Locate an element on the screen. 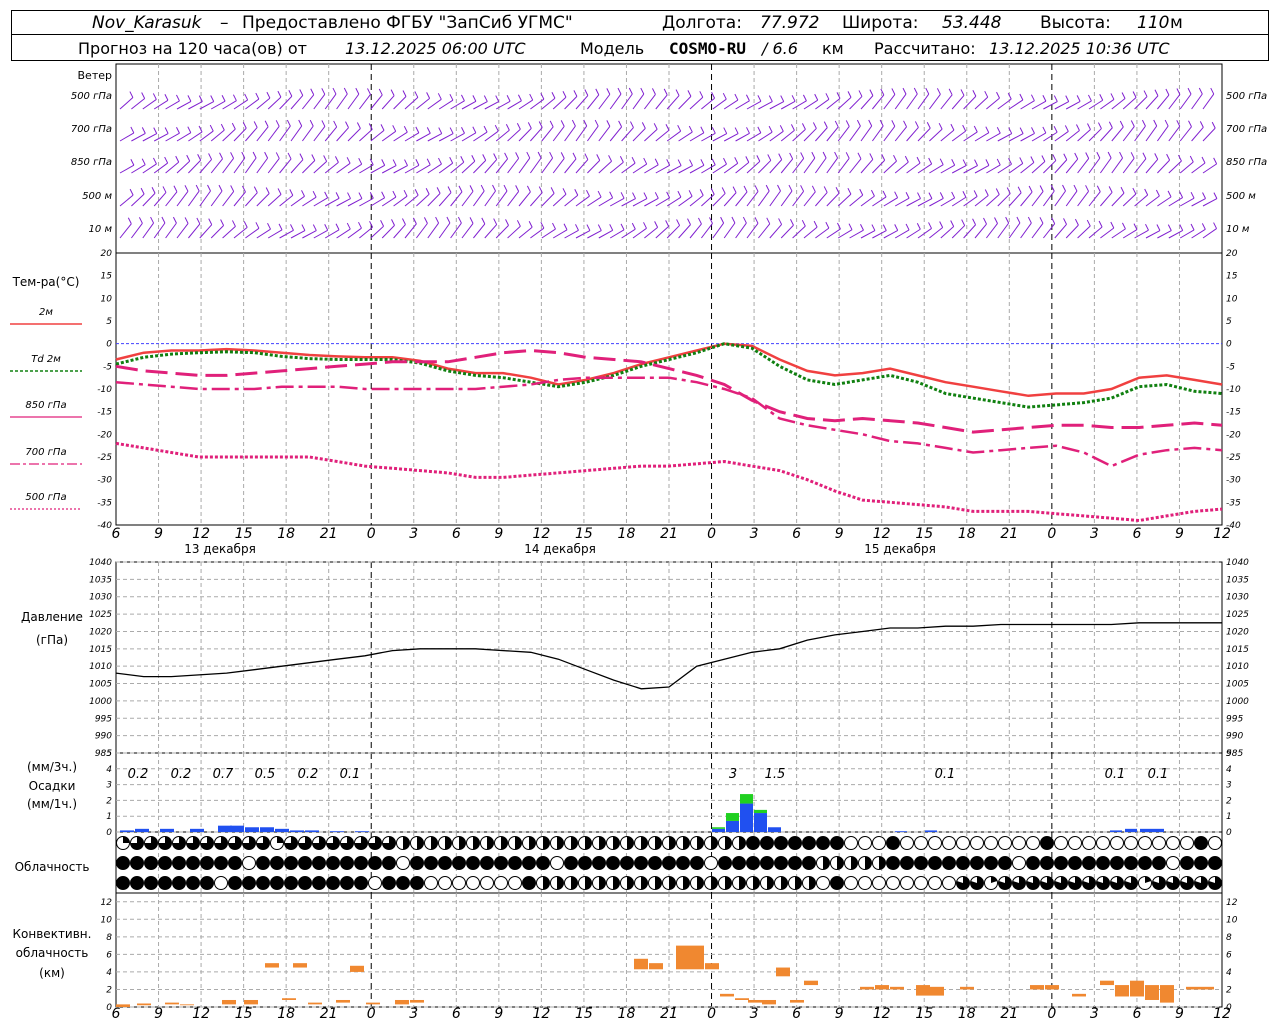  pressure-tick-right: 995 is located at coordinates (1234, 719).